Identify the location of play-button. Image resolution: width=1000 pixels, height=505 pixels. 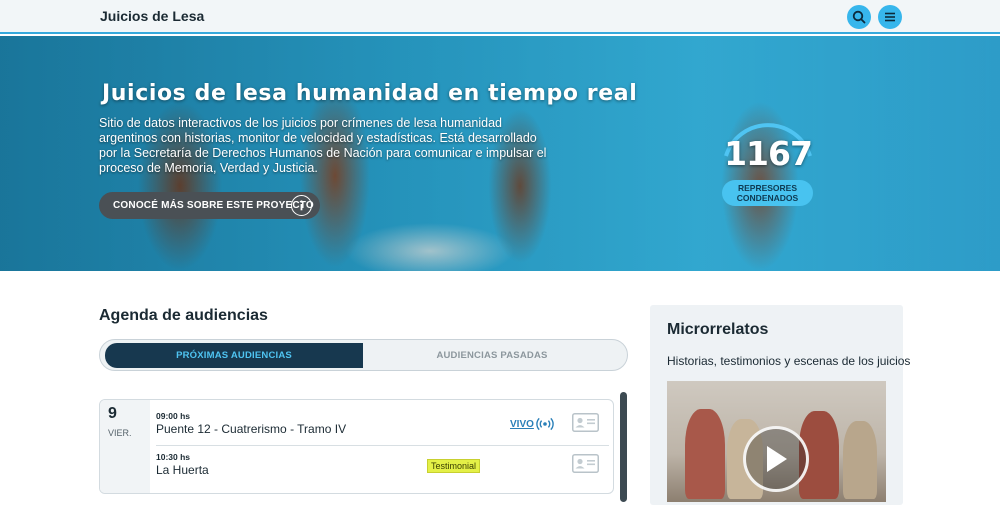
(776, 459).